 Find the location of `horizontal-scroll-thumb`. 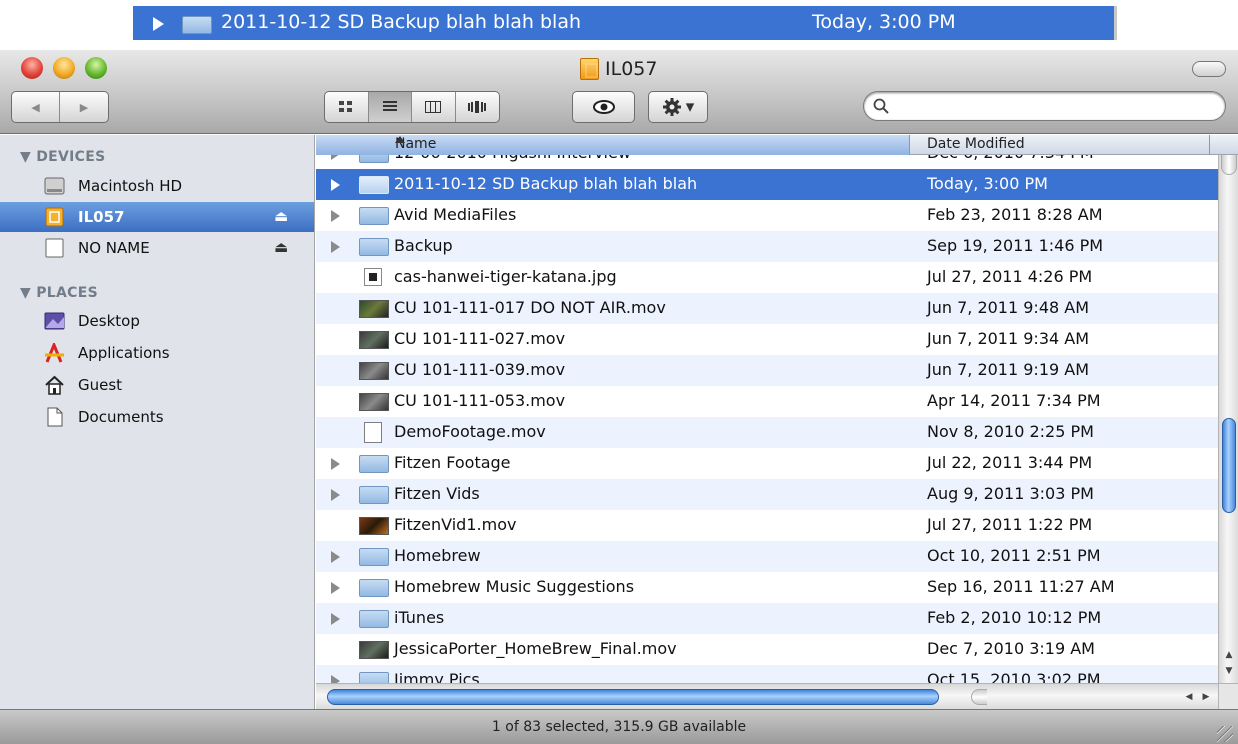

horizontal-scroll-thumb is located at coordinates (633, 697).